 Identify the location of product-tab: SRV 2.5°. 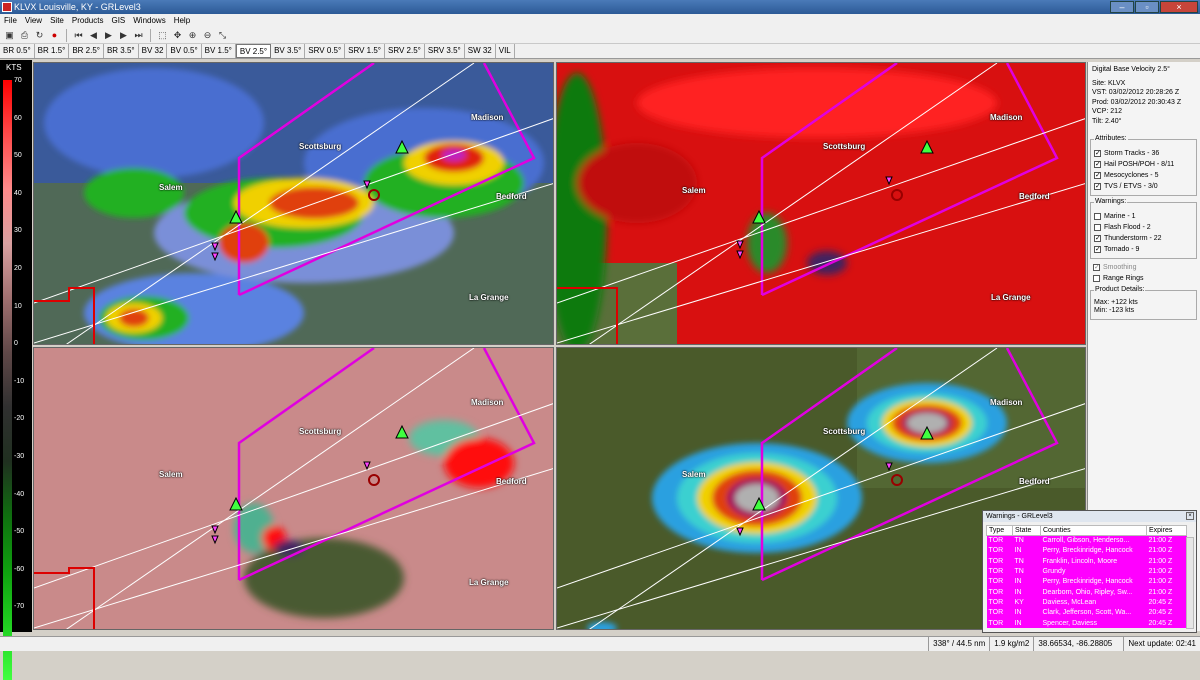
(405, 51).